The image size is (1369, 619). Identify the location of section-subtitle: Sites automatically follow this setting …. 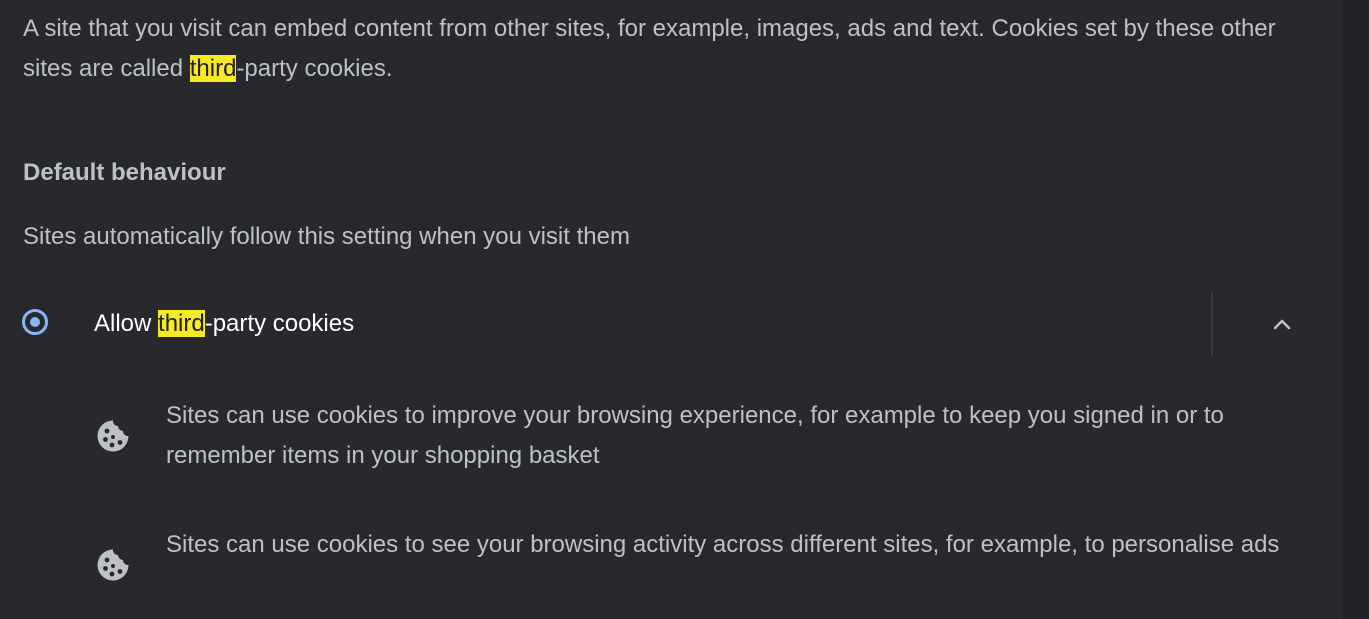
(326, 236).